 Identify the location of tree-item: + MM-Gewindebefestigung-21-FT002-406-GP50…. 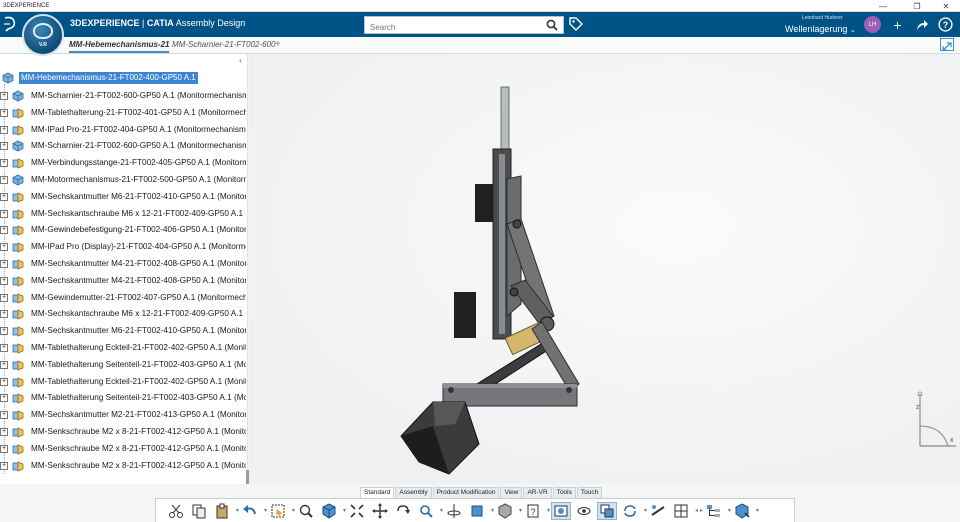
(123, 231).